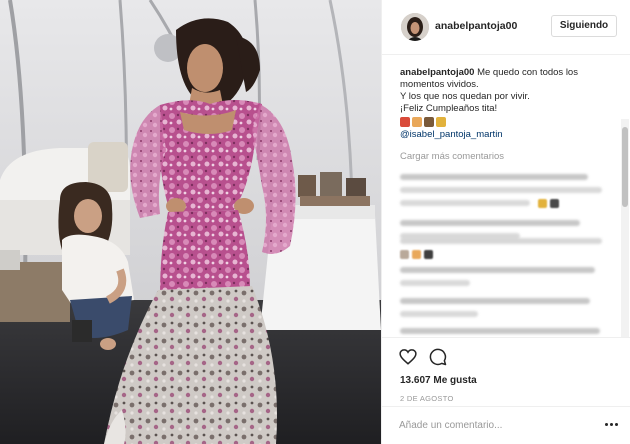 The height and width of the screenshot is (444, 630). Describe the element at coordinates (509, 135) in the screenshot. I see `caption-mention: @isabel_pantoja_martin` at that location.